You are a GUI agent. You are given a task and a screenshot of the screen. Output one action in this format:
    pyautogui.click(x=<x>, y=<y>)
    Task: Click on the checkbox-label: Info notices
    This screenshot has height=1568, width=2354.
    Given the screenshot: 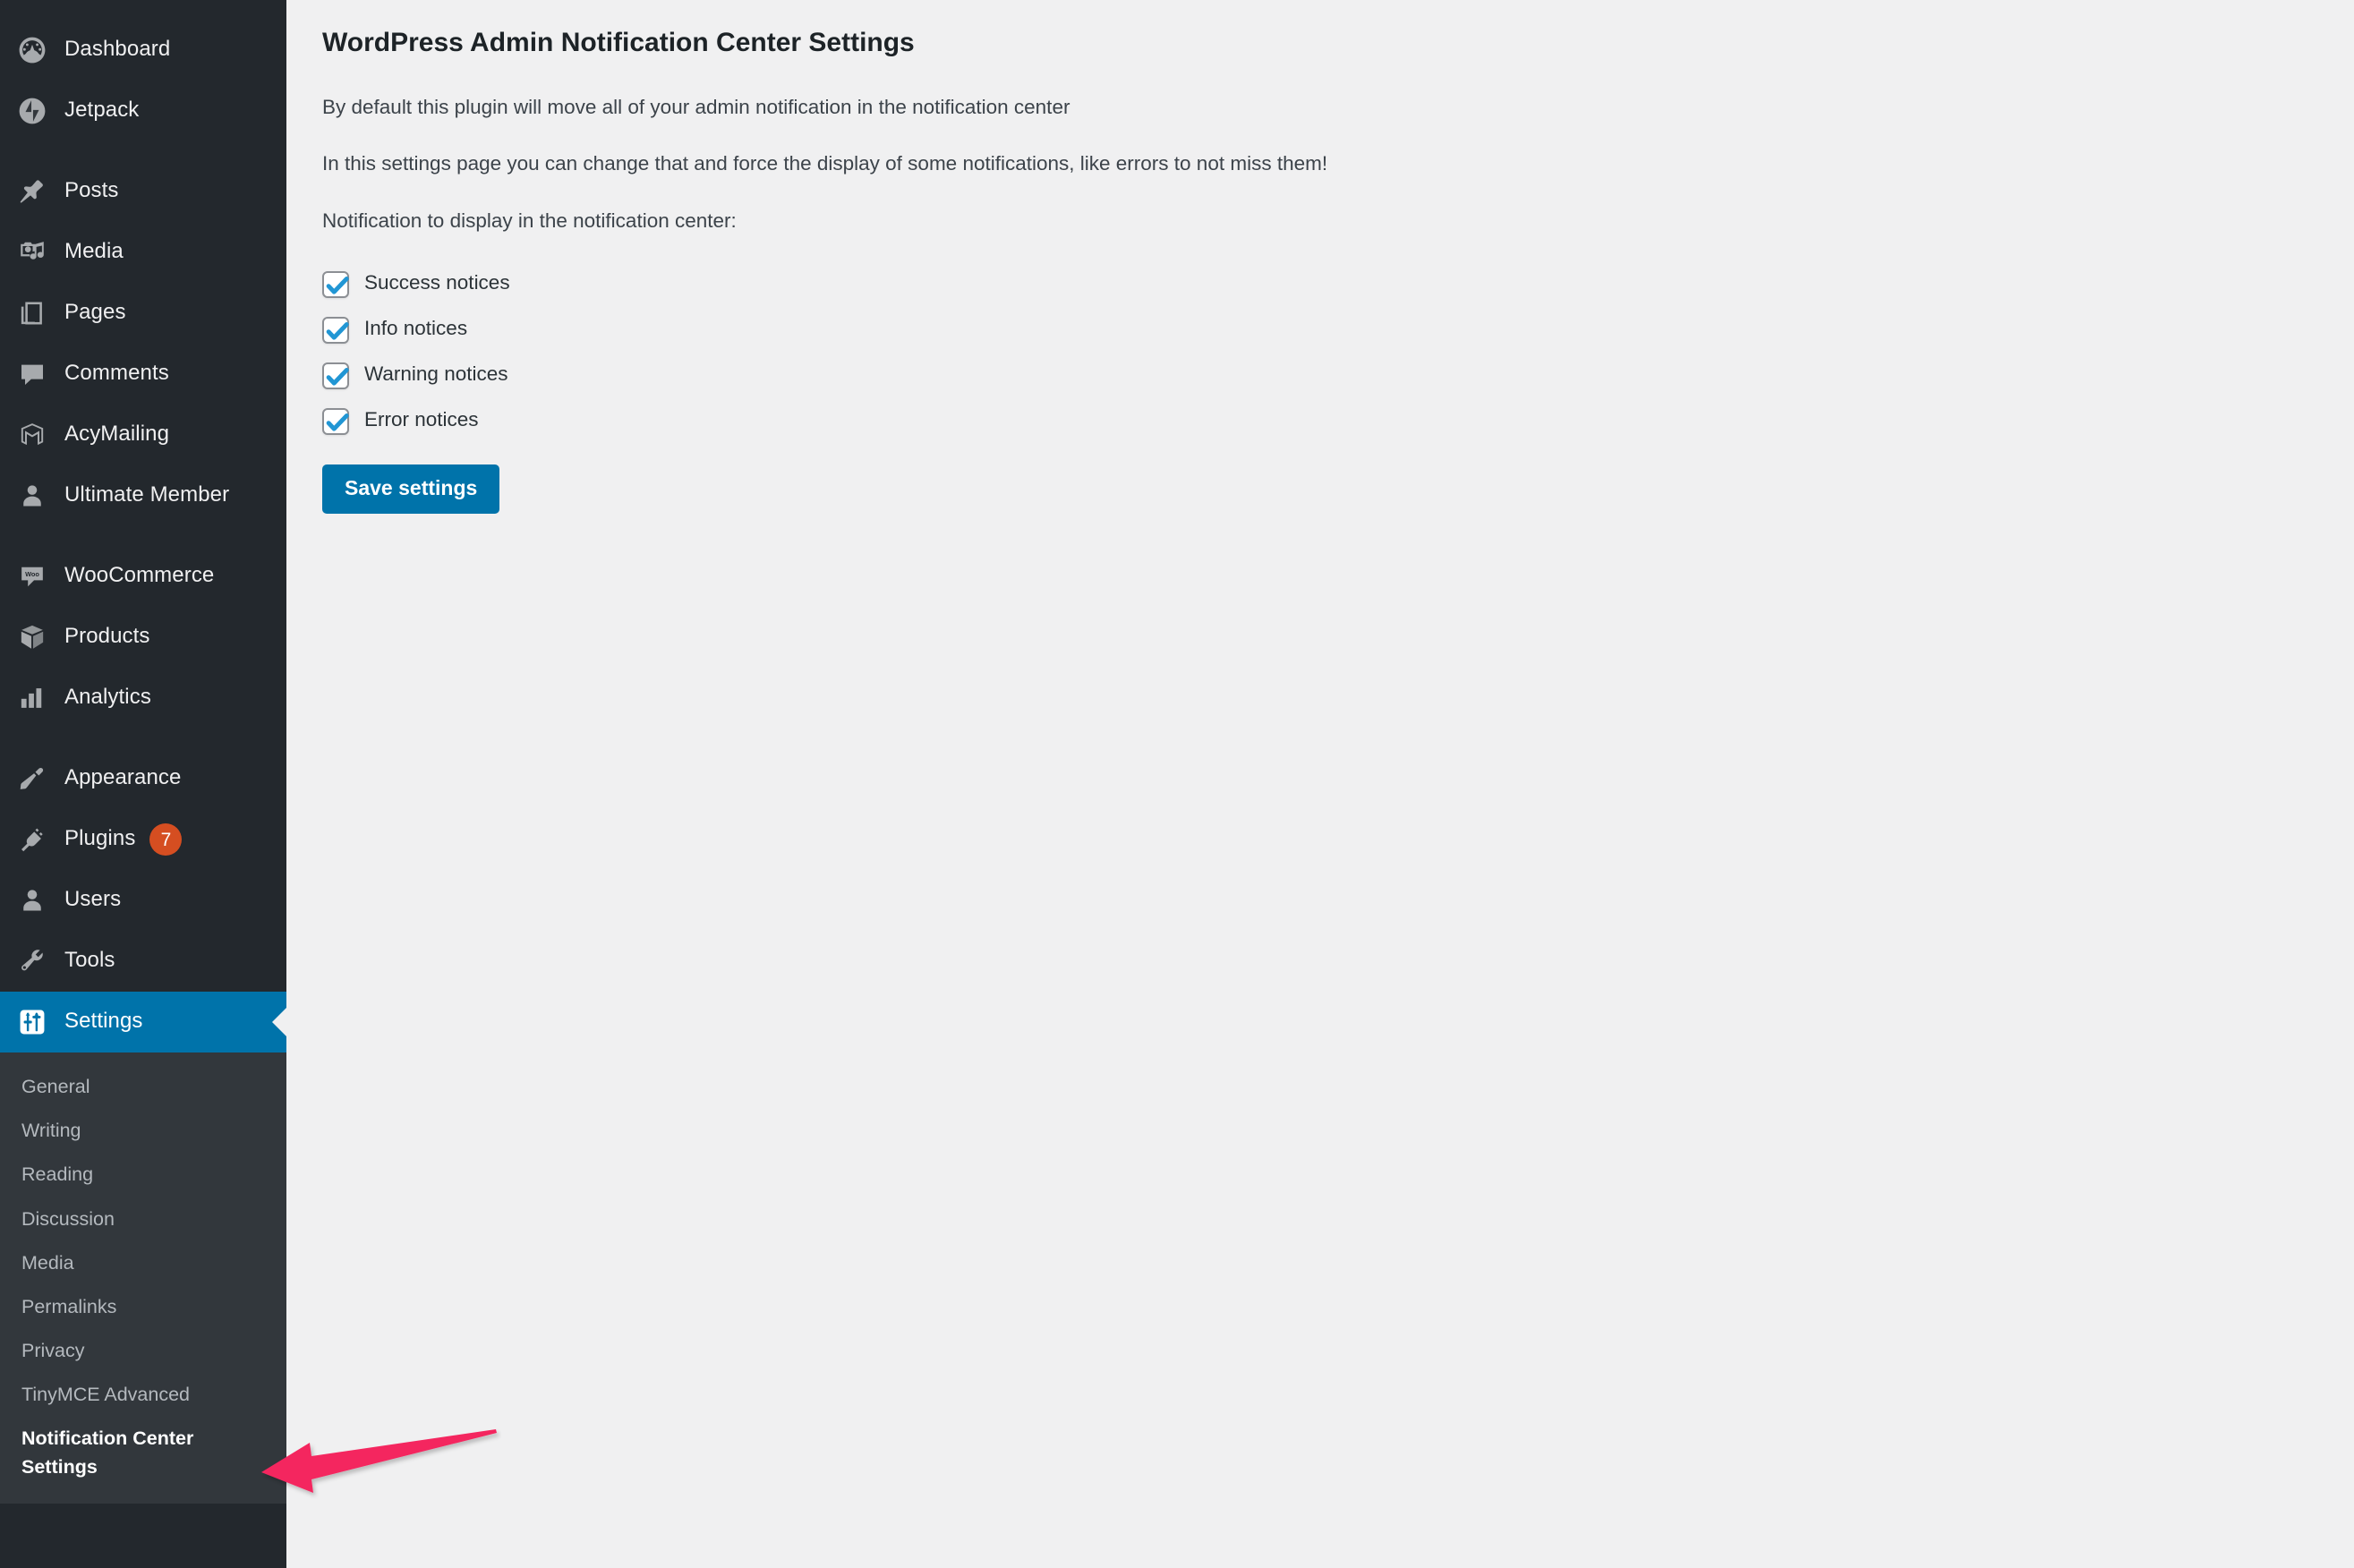 What is the action you would take?
    pyautogui.click(x=416, y=328)
    